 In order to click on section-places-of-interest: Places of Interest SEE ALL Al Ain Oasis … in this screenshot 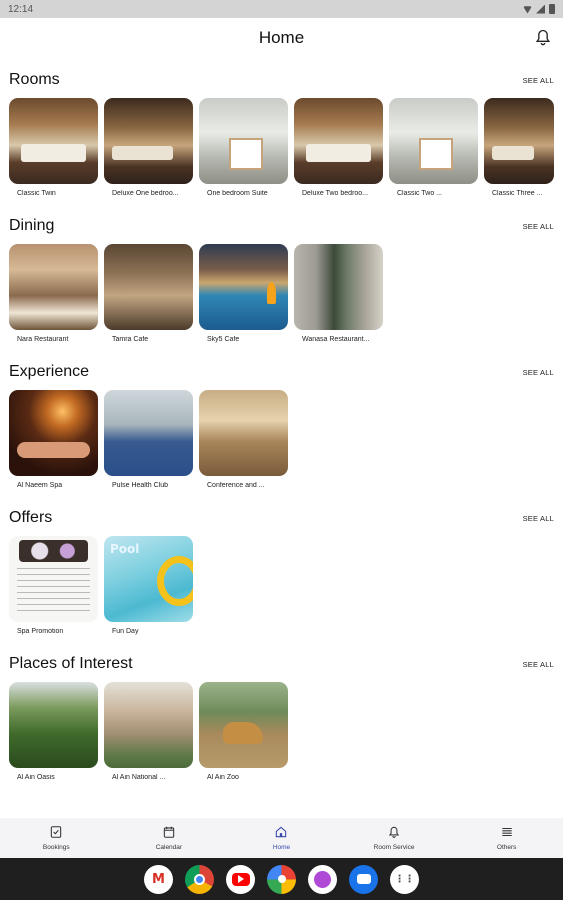, I will do `click(281, 716)`.